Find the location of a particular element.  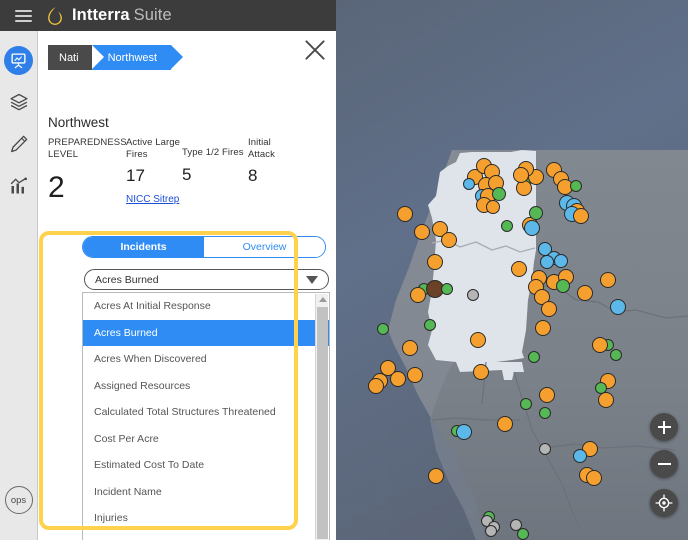

map-zoom-out-button is located at coordinates (664, 464).